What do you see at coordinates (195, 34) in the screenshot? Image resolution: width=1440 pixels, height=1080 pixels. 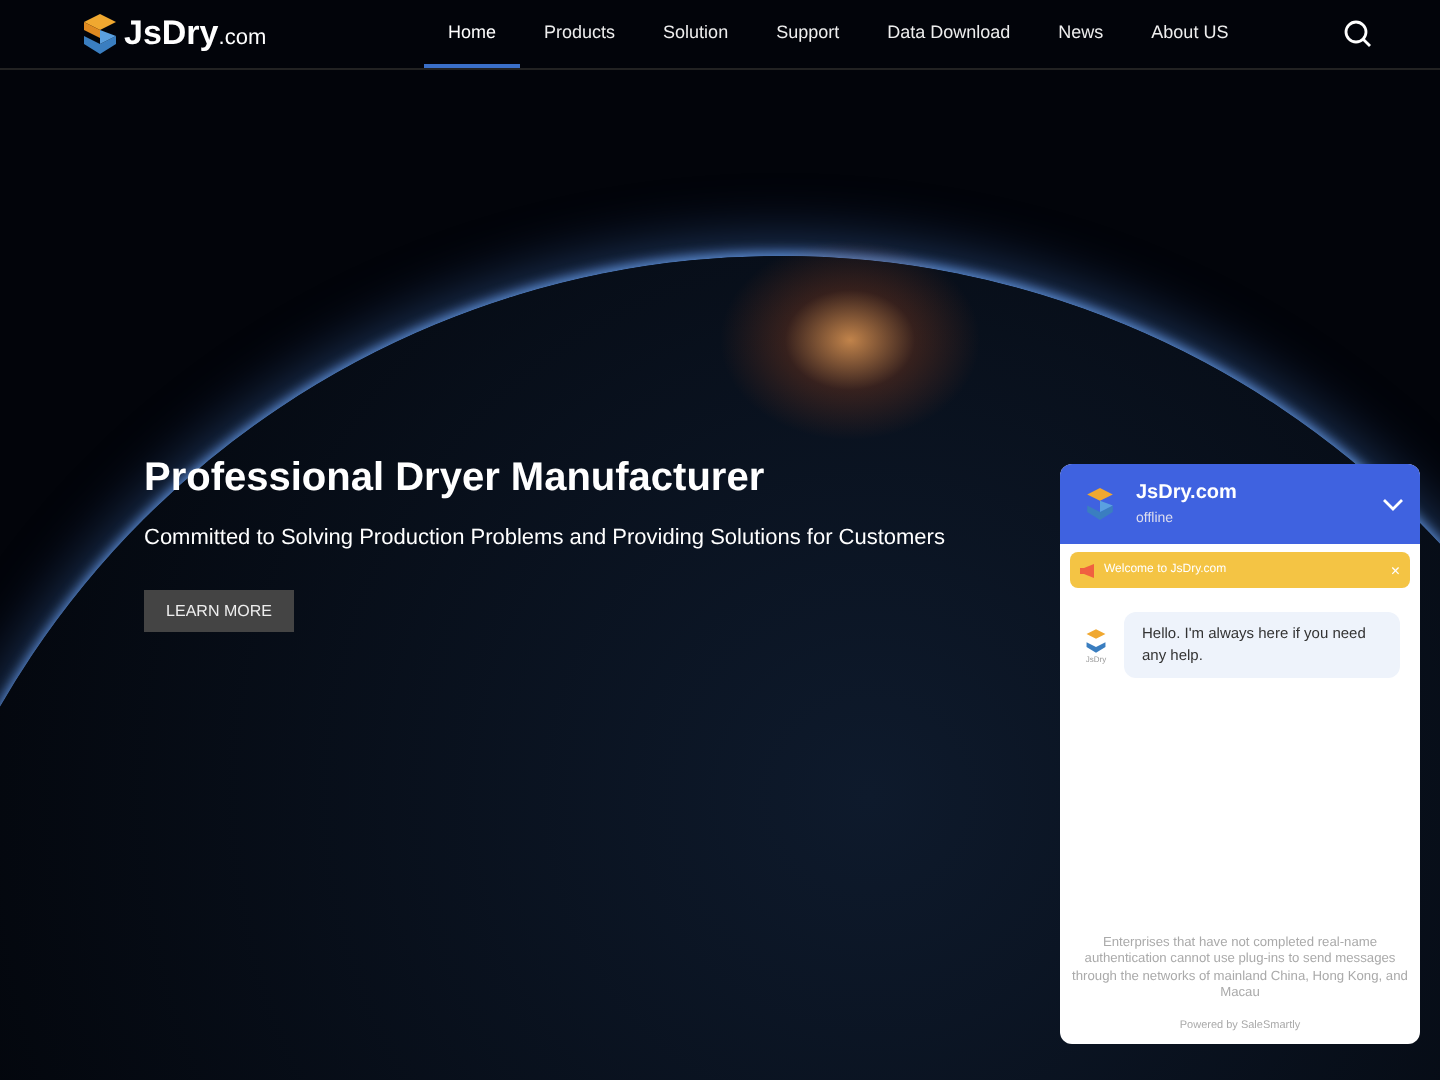 I see `logo-text: JsDry.com` at bounding box center [195, 34].